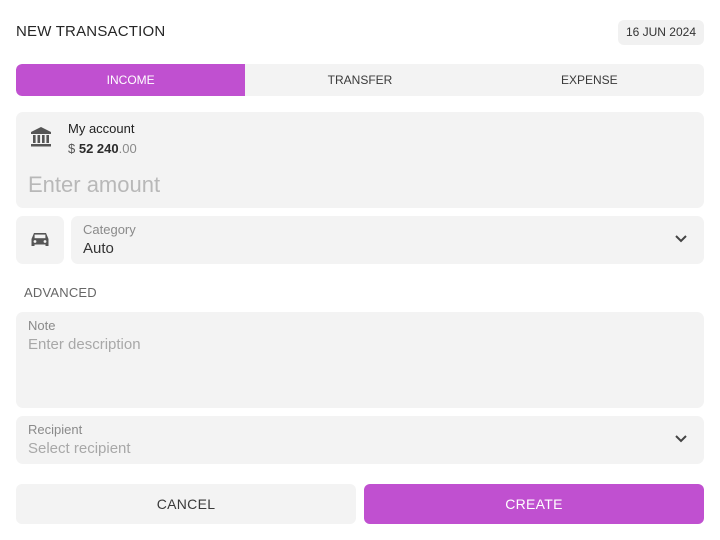  I want to click on tab-expense: EXPENSE, so click(589, 80).